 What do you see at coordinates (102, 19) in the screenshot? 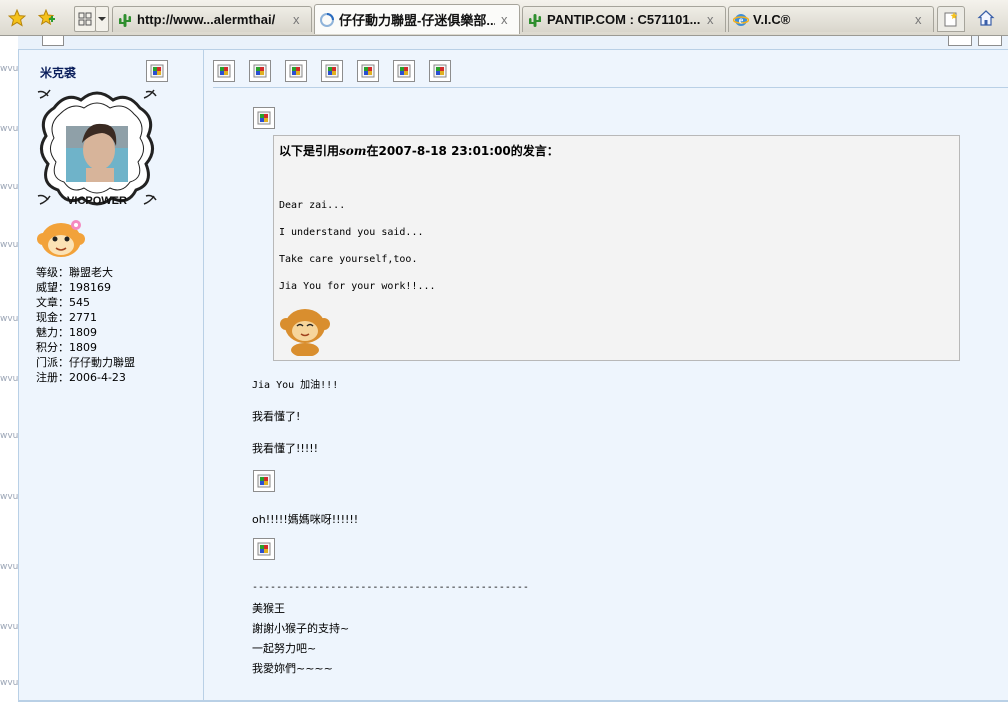
I see `tab-list-dropdown-icon` at bounding box center [102, 19].